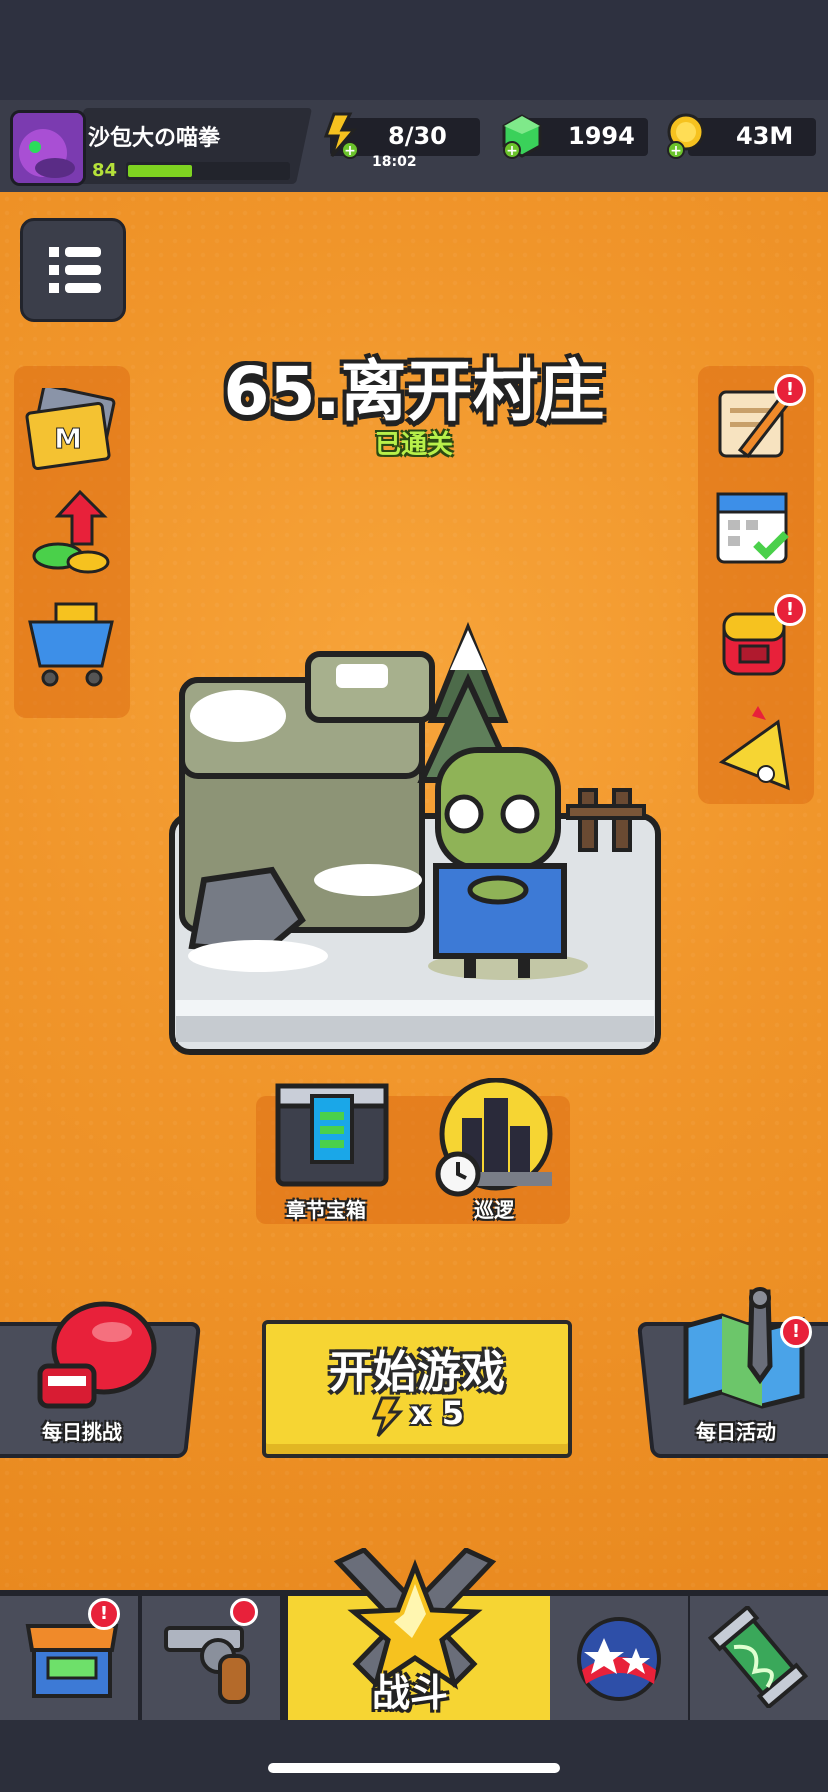 This screenshot has height=1792, width=828. I want to click on revolver-icon, so click(207, 1665).